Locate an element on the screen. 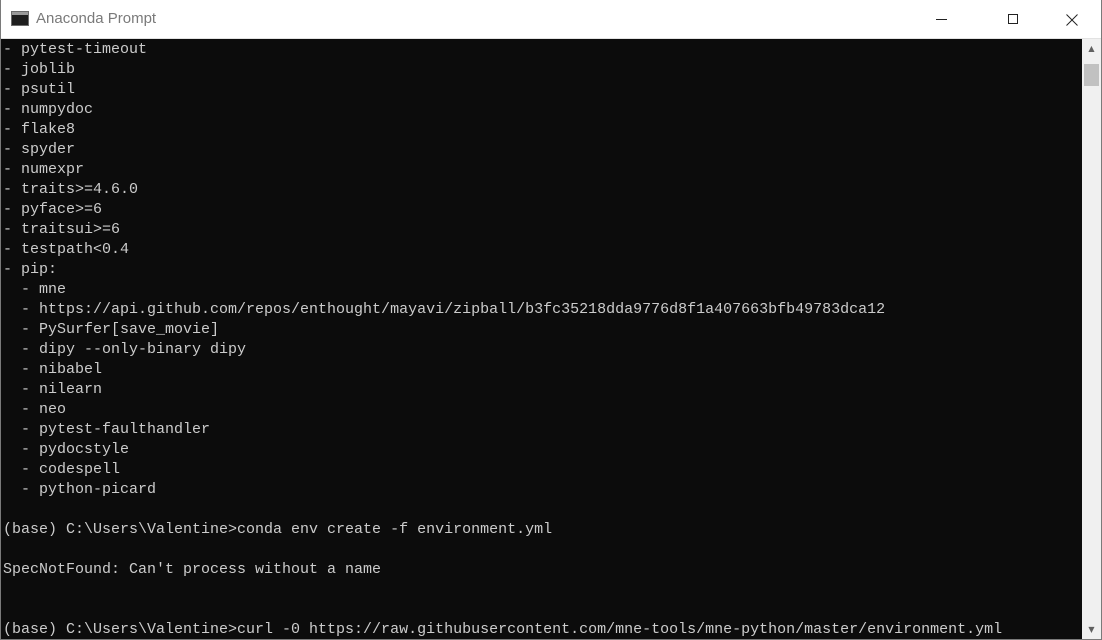 This screenshot has width=1102, height=640. console-line: - pydocstyle is located at coordinates (66, 449).